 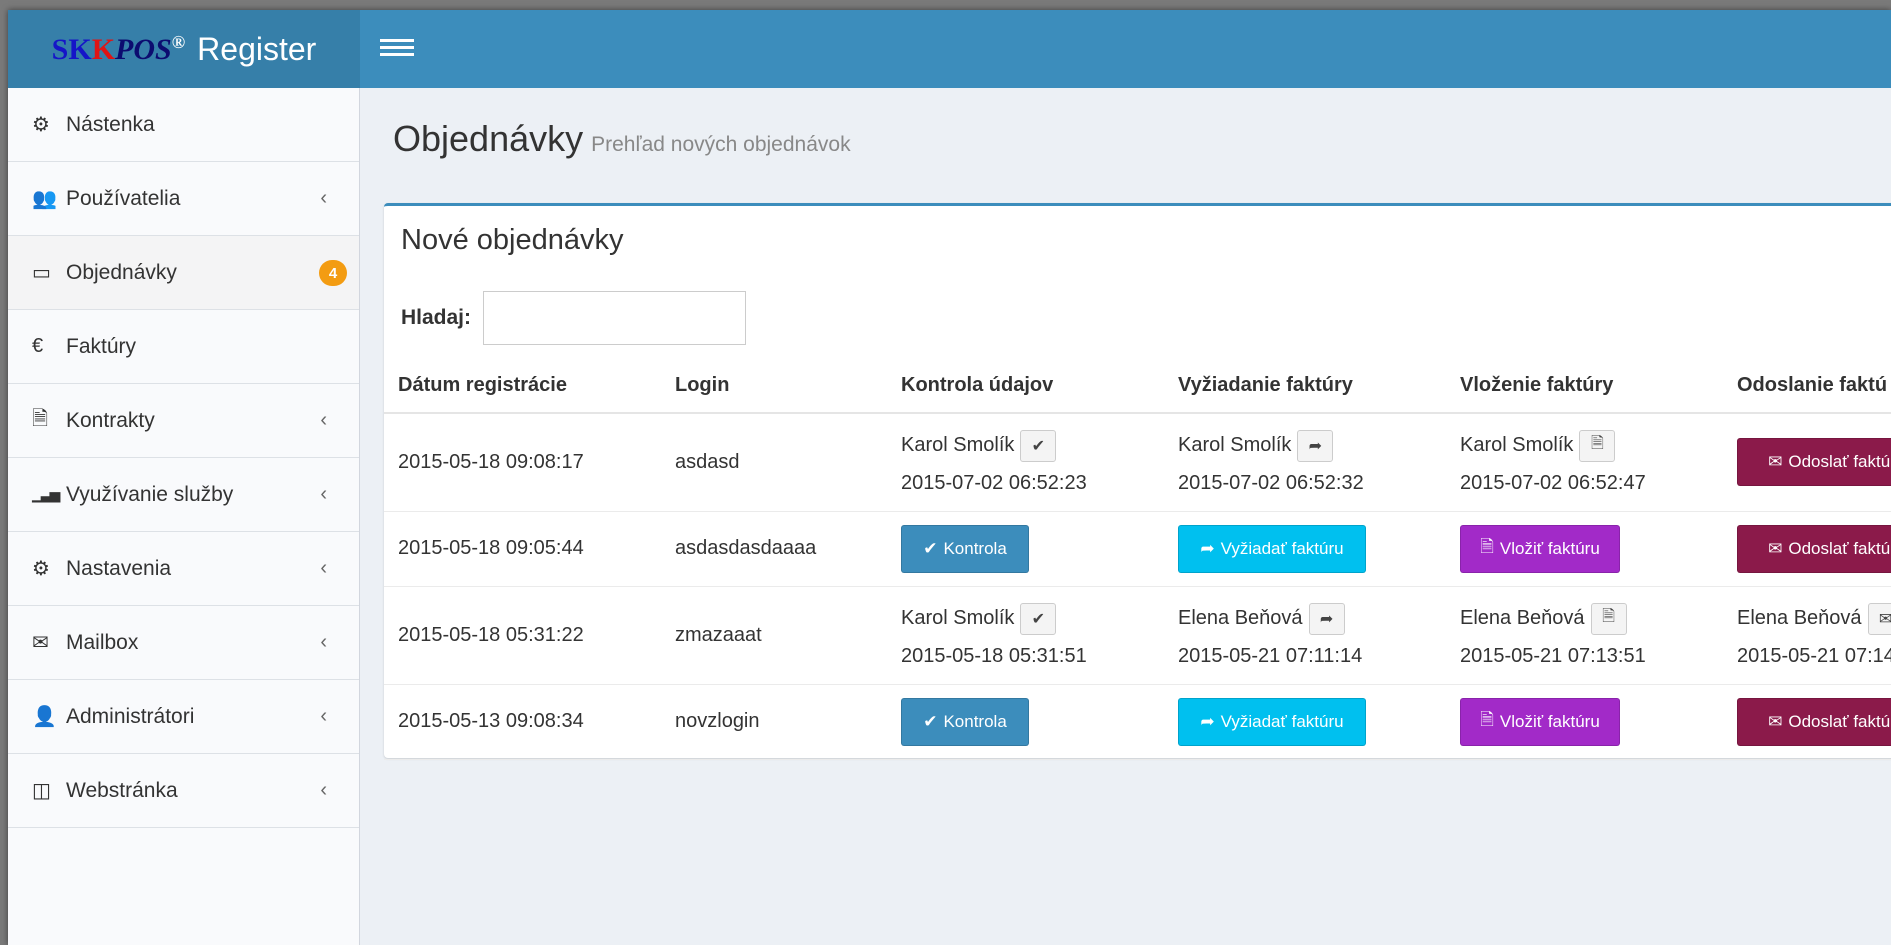 I want to click on cell-odoslanie: ✉ Odoslať faktúr, so click(x=1807, y=549).